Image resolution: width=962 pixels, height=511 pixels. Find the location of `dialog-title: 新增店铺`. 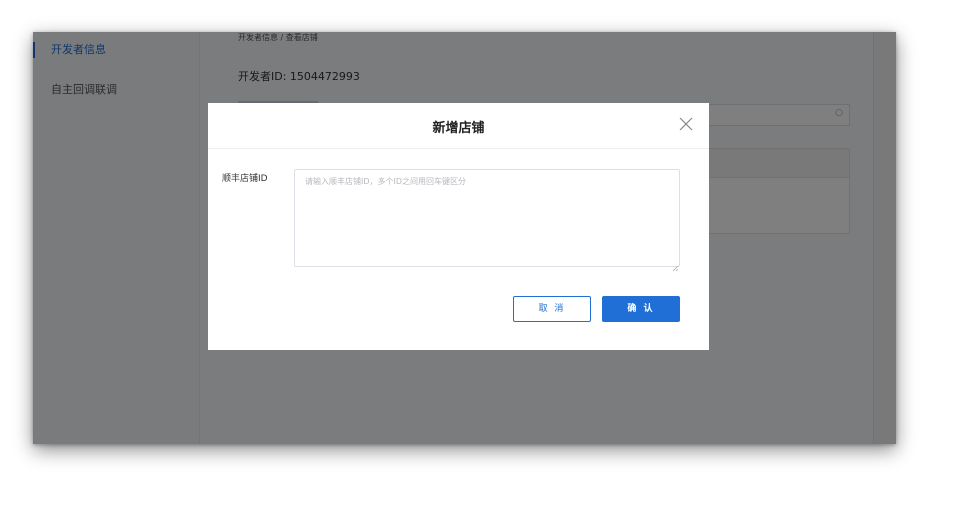

dialog-title: 新增店铺 is located at coordinates (458, 128).